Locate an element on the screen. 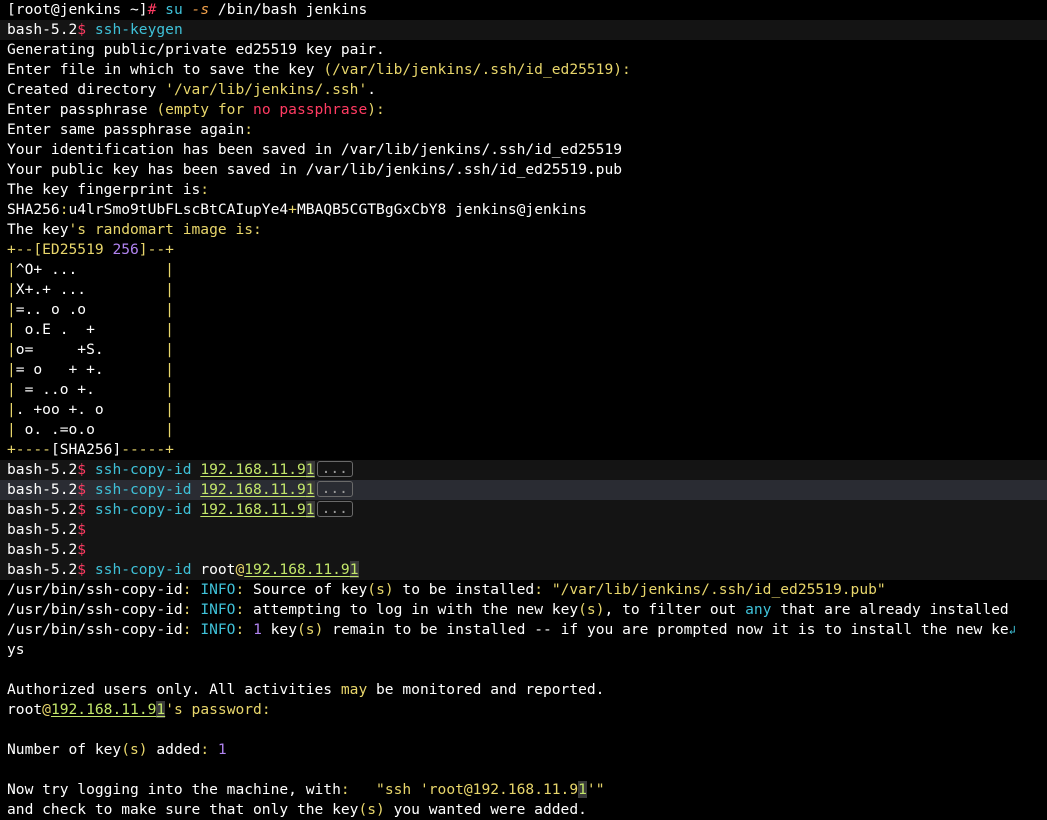  randomart-line: +----[SHA256]-----+ is located at coordinates (90, 449).